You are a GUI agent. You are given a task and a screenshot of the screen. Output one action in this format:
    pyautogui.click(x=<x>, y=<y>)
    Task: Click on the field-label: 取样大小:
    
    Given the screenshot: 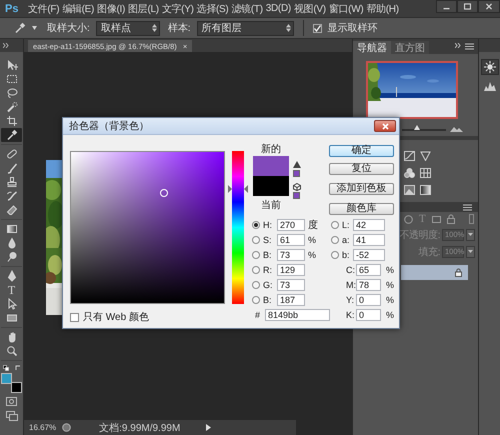 What is the action you would take?
    pyautogui.click(x=68, y=28)
    